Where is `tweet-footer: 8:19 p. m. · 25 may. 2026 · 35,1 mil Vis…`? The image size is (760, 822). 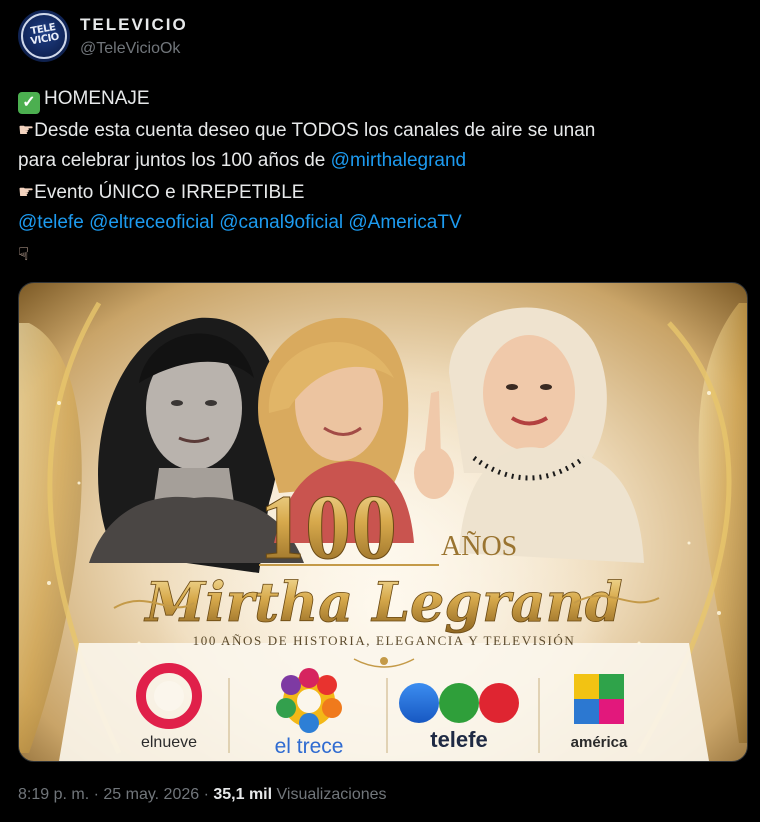
tweet-footer: 8:19 p. m. · 25 may. 2026 · 35,1 mil Vis… is located at coordinates (202, 795).